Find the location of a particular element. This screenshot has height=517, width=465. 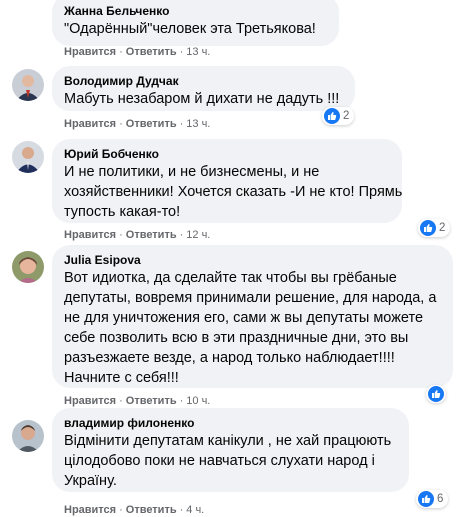

reactions-summary is located at coordinates (436, 394).